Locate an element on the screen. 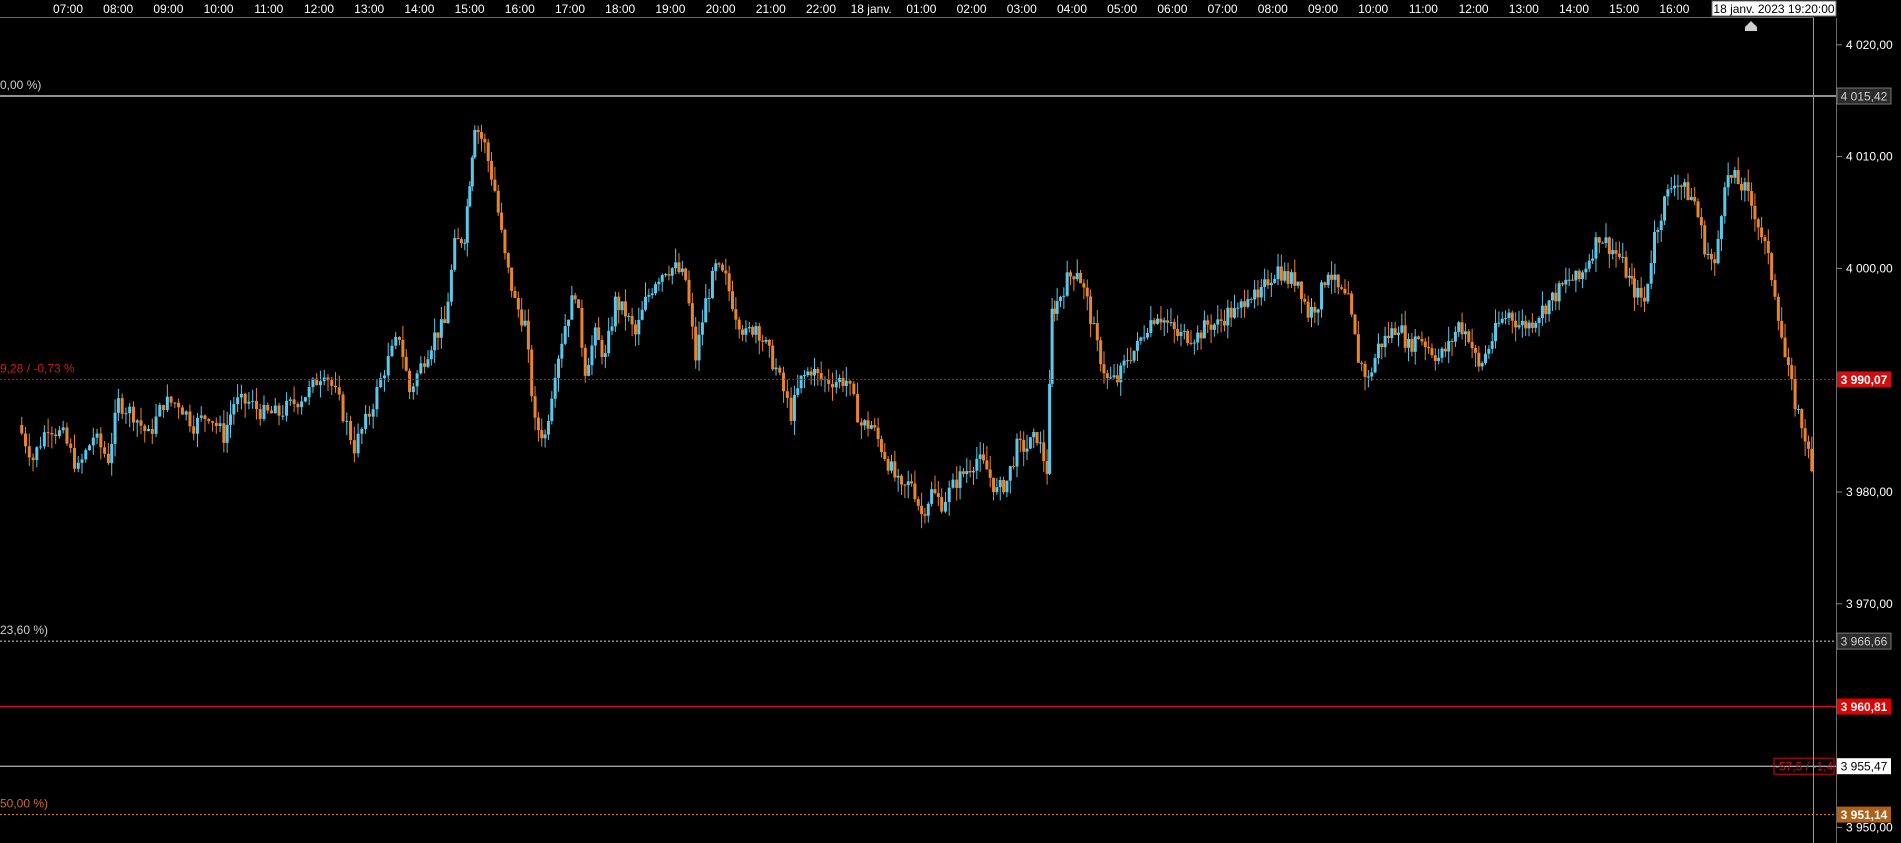  time-axis-label: 18:00 is located at coordinates (620, 9).